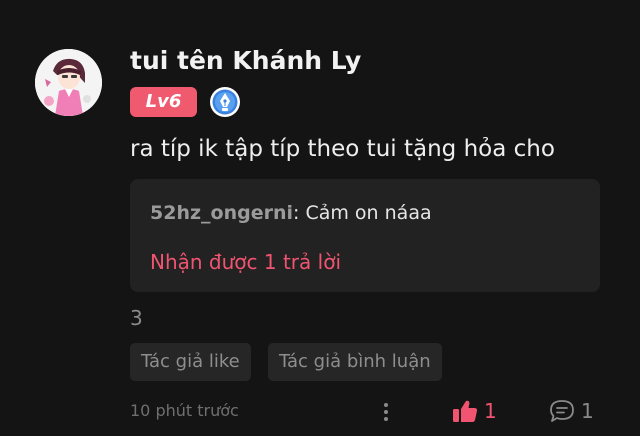 The width and height of the screenshot is (640, 436). I want to click on reply-count: 1, so click(587, 411).